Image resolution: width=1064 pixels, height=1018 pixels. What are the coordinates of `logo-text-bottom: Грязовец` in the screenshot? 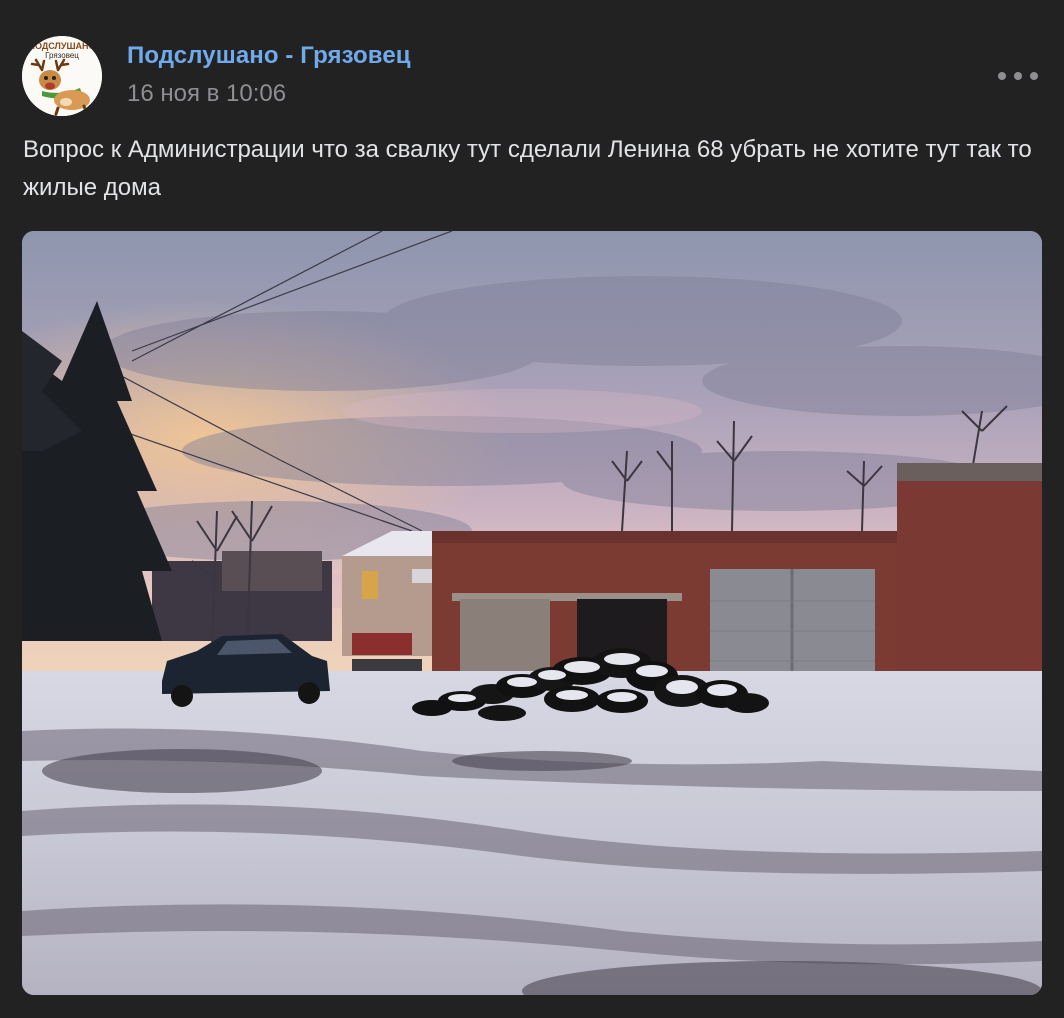 It's located at (62, 55).